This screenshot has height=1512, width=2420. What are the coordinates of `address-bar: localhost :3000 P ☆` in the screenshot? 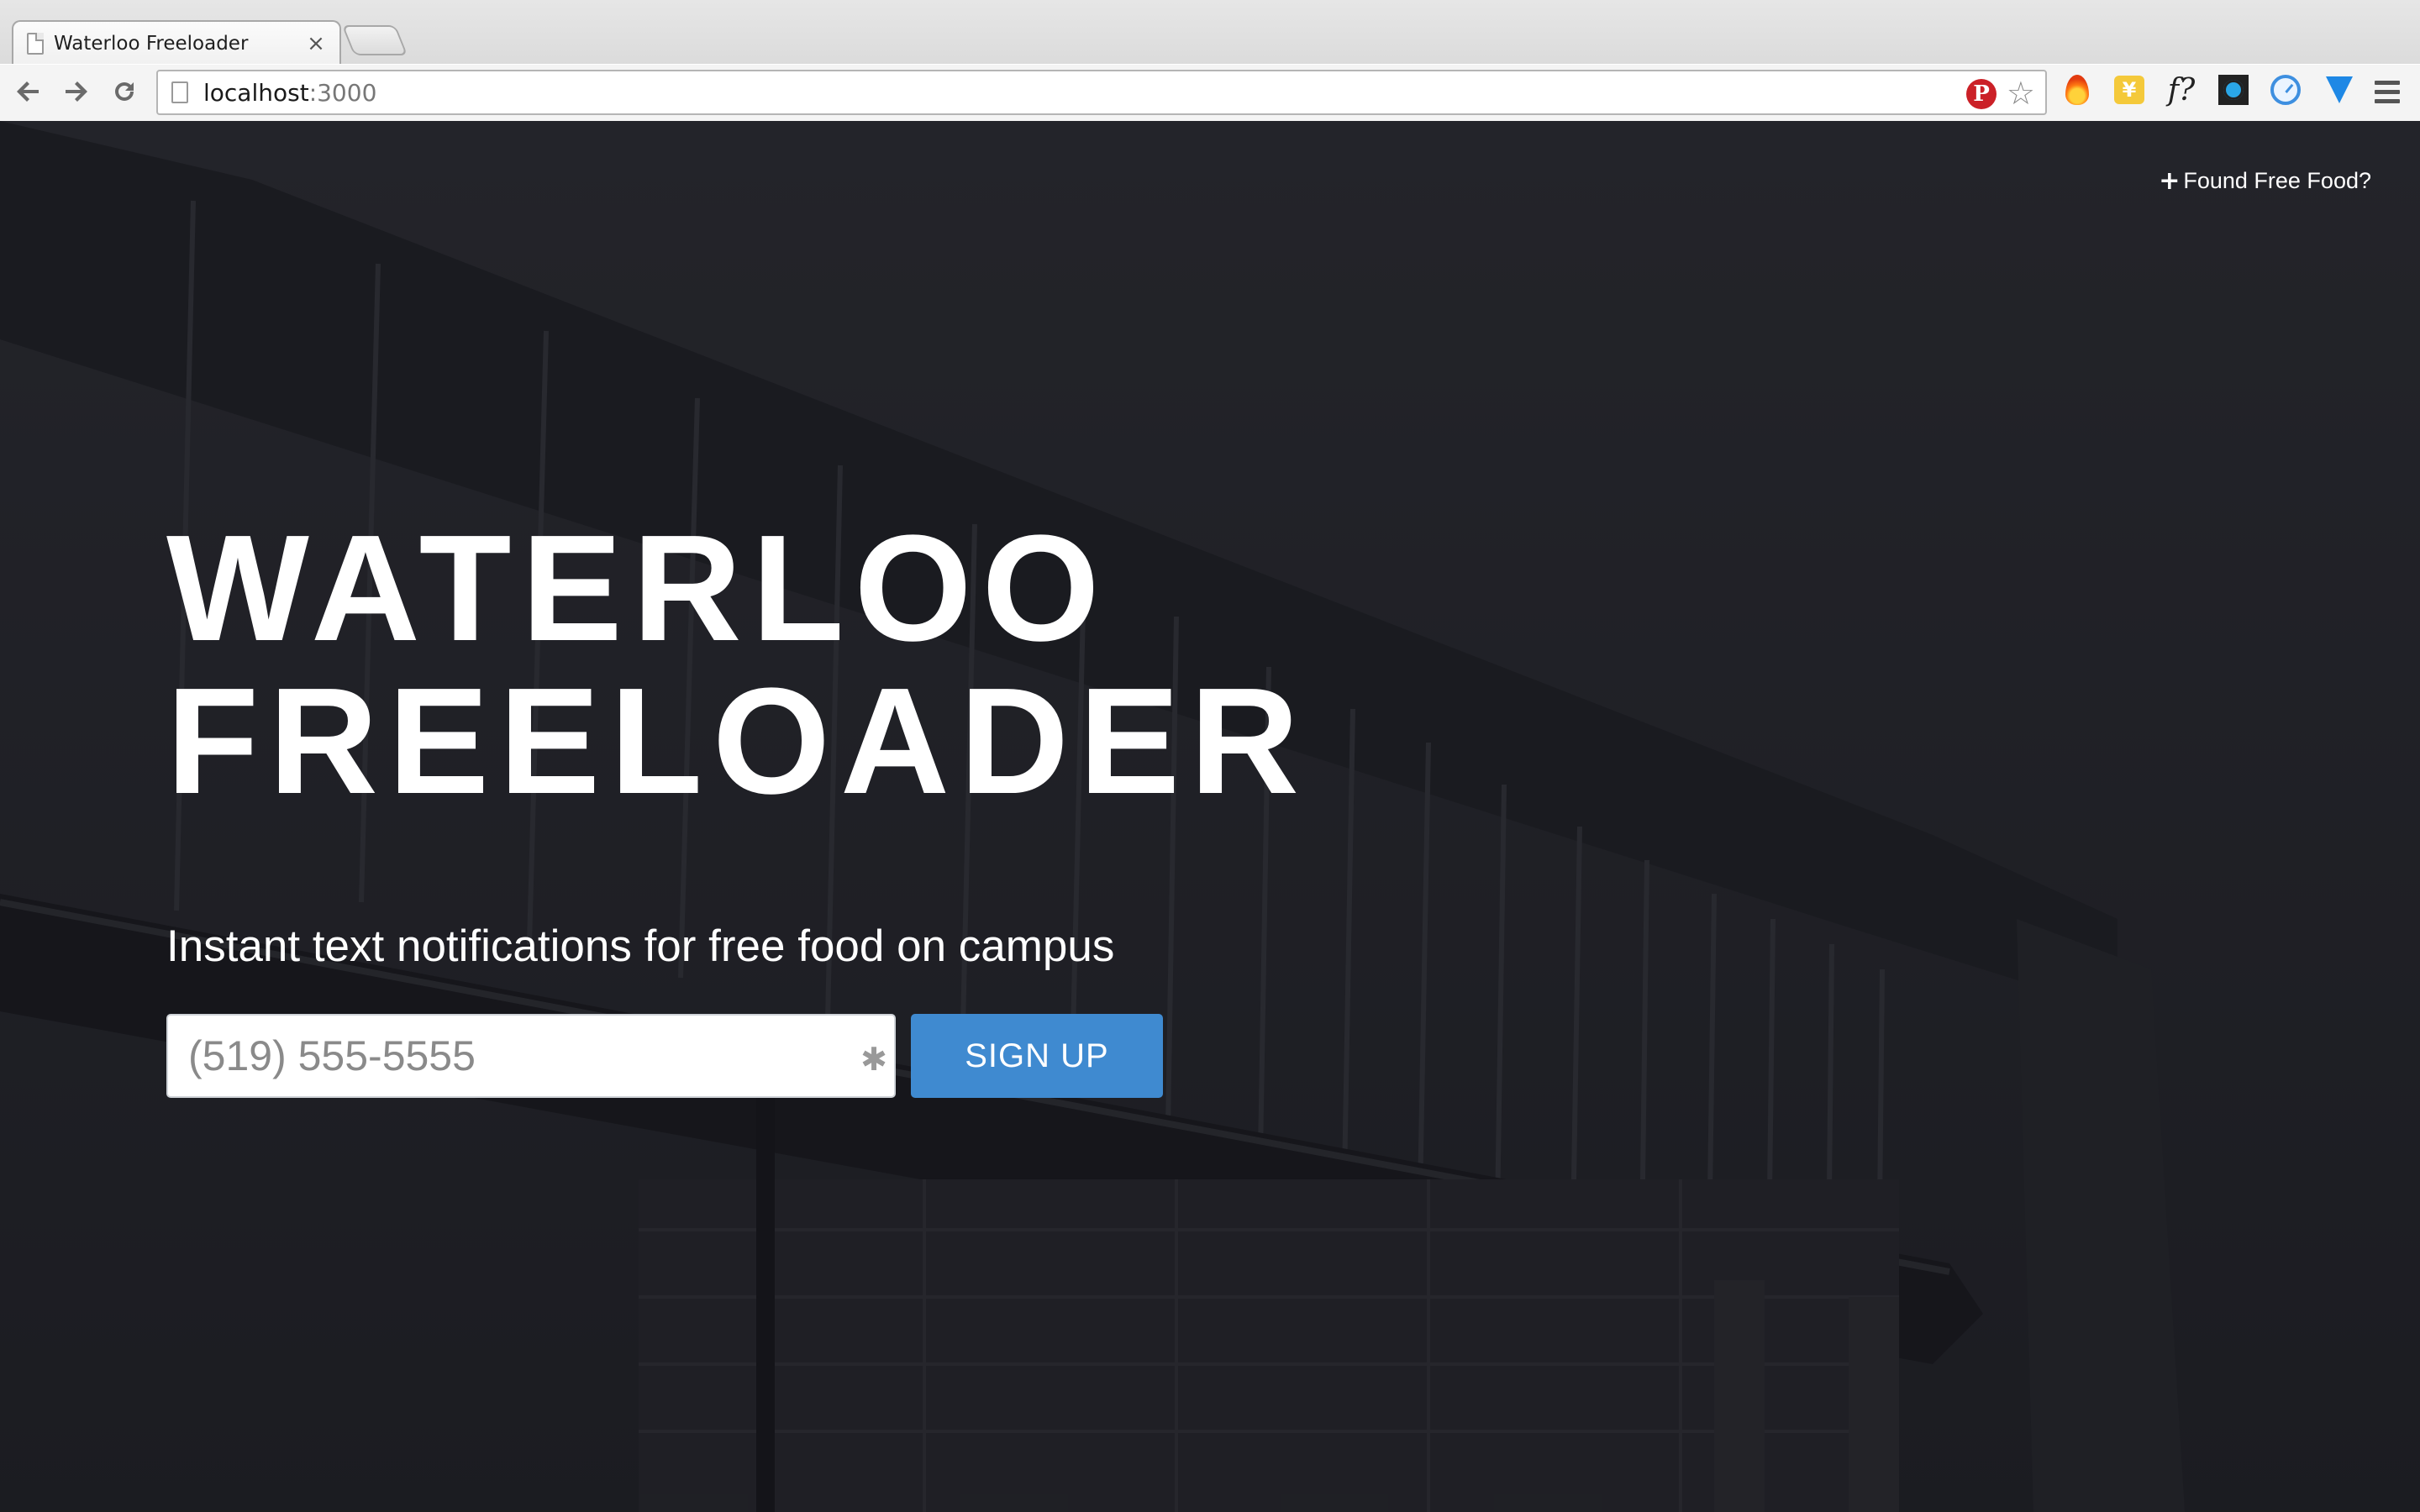 It's located at (1102, 92).